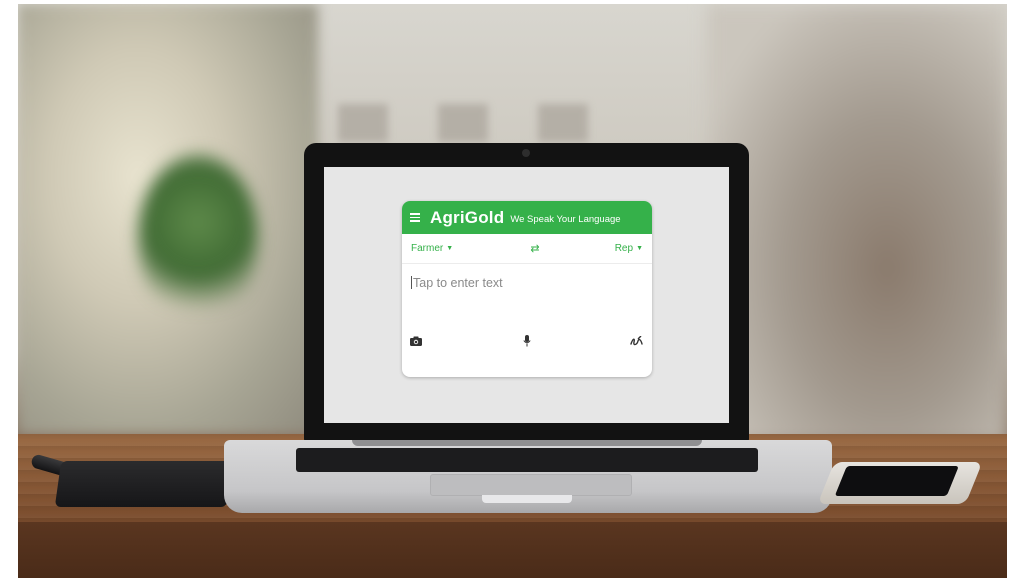  I want to click on laptop-base, so click(528, 476).